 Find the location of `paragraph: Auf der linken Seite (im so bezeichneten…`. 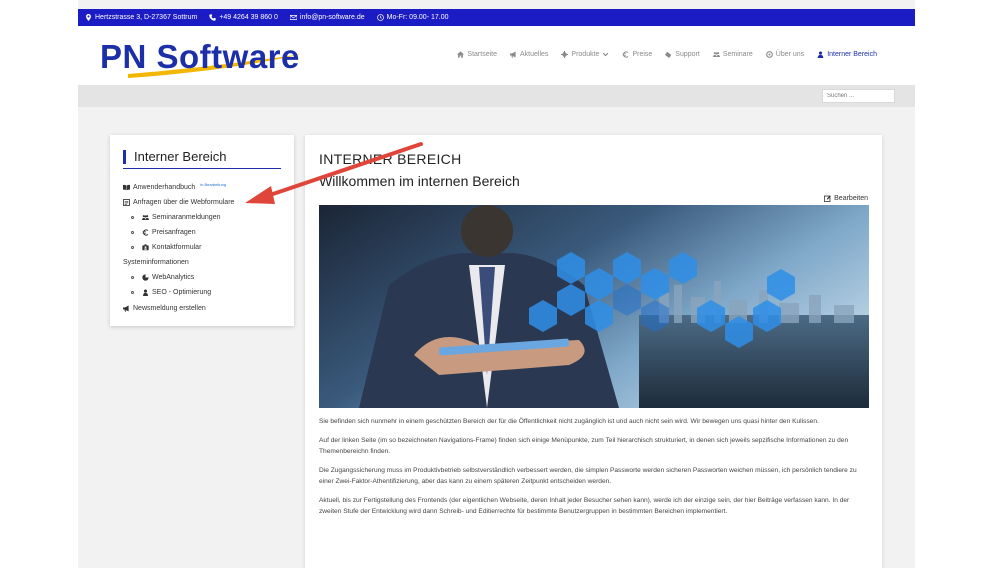

paragraph: Auf der linken Seite (im so bezeichneten… is located at coordinates (584, 446).